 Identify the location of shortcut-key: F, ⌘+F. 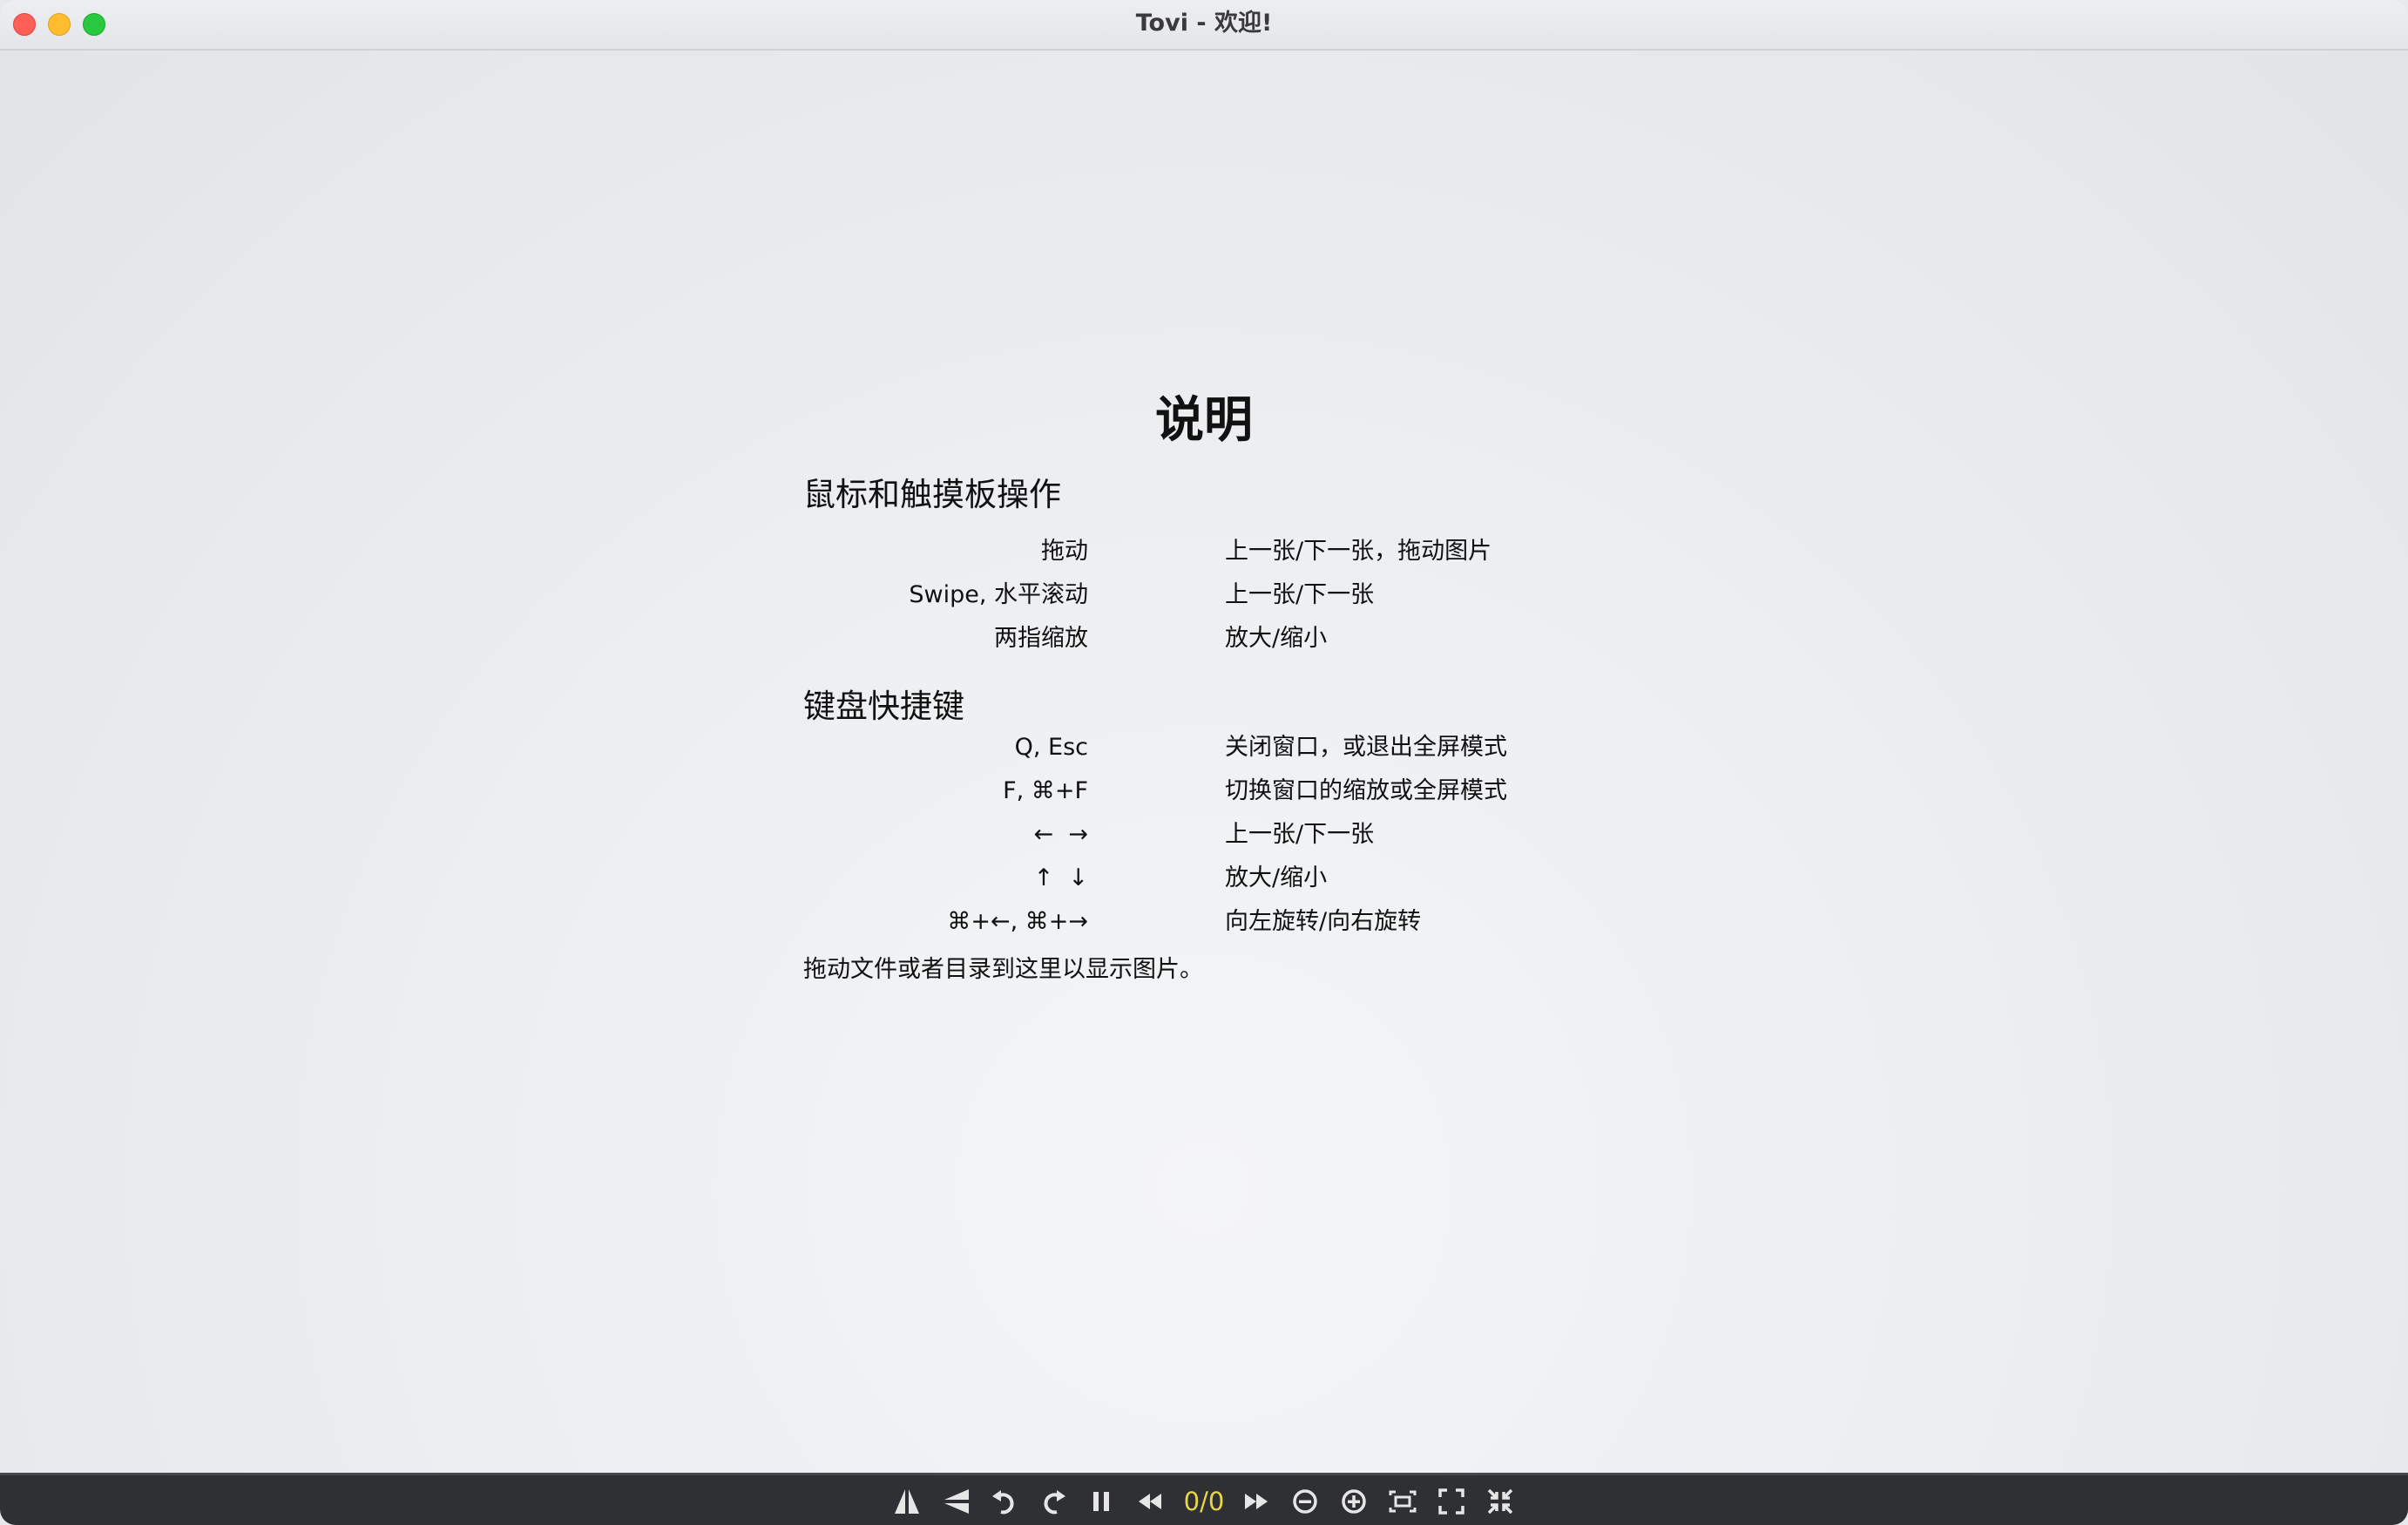
(1045, 790).